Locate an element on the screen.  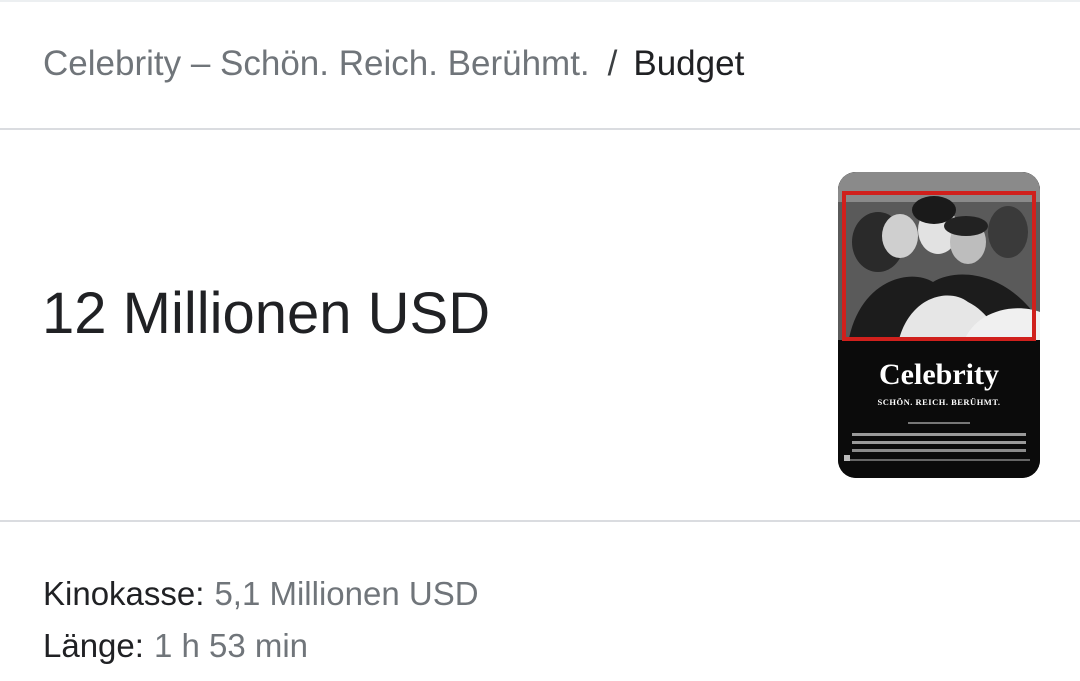
fact-label: Länge: is located at coordinates (93, 645).